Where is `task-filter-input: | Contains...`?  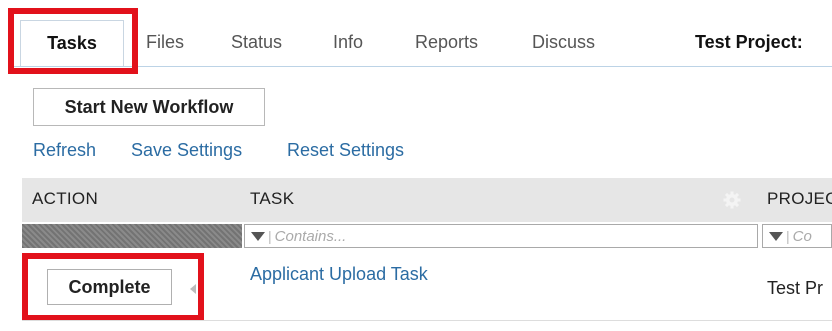
task-filter-input: | Contains... is located at coordinates (501, 236).